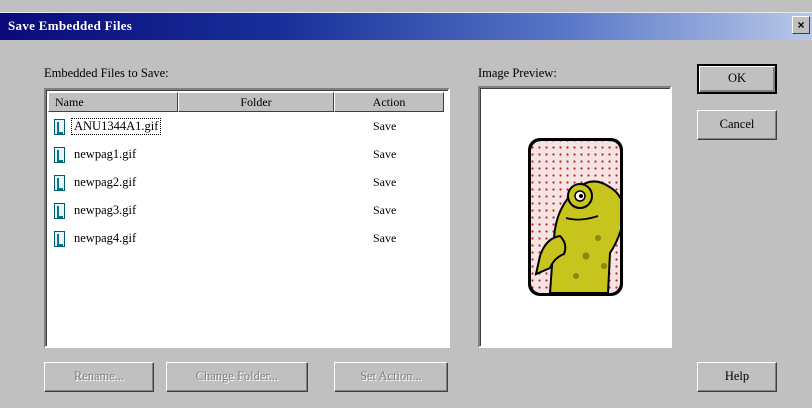  I want to click on file-name: newpag1.gif, so click(105, 154).